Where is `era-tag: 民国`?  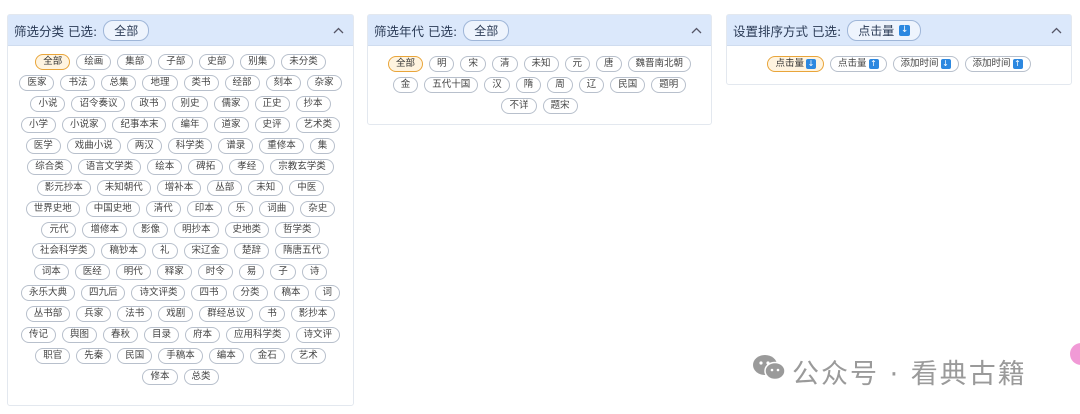 era-tag: 民国 is located at coordinates (628, 85).